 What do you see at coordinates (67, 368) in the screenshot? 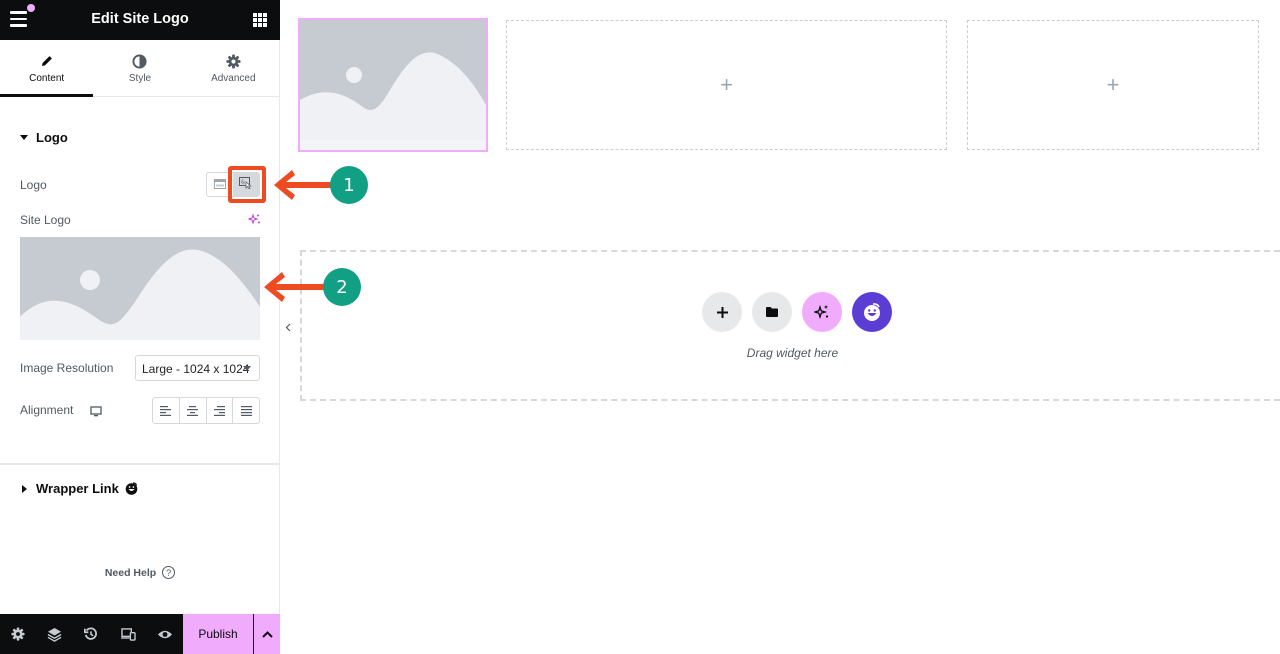
I see `image-resolution-label: Image Resolution` at bounding box center [67, 368].